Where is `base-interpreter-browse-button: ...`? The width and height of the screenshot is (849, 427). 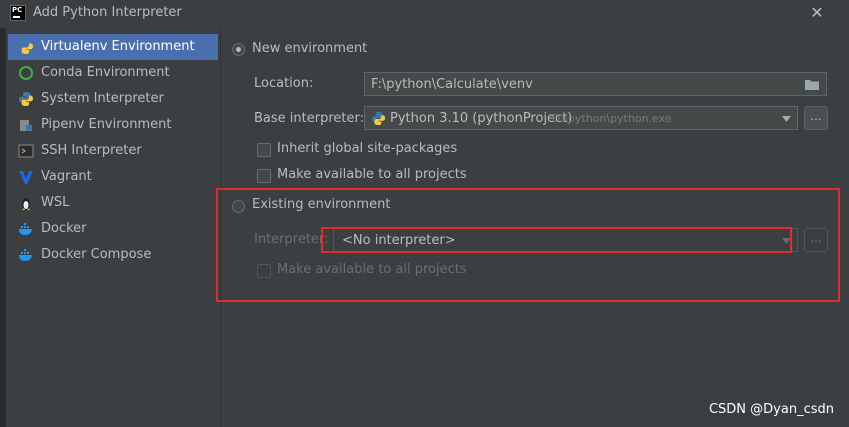
base-interpreter-browse-button: ... is located at coordinates (816, 118).